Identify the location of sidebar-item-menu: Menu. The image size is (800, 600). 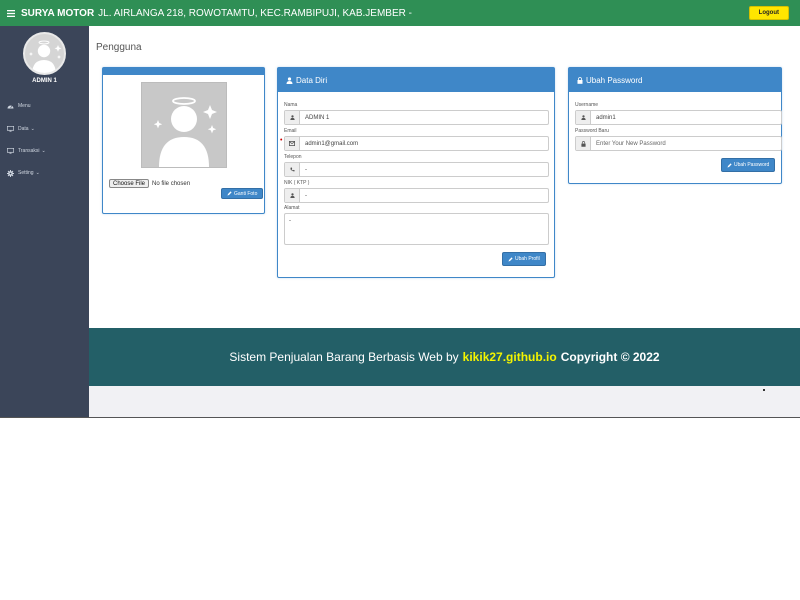
(19, 106).